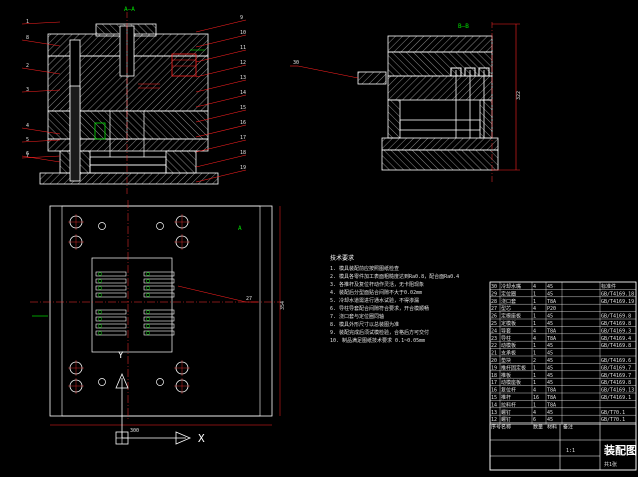 The height and width of the screenshot is (477, 638). What do you see at coordinates (134, 431) in the screenshot?
I see `dim-300: 300` at bounding box center [134, 431].